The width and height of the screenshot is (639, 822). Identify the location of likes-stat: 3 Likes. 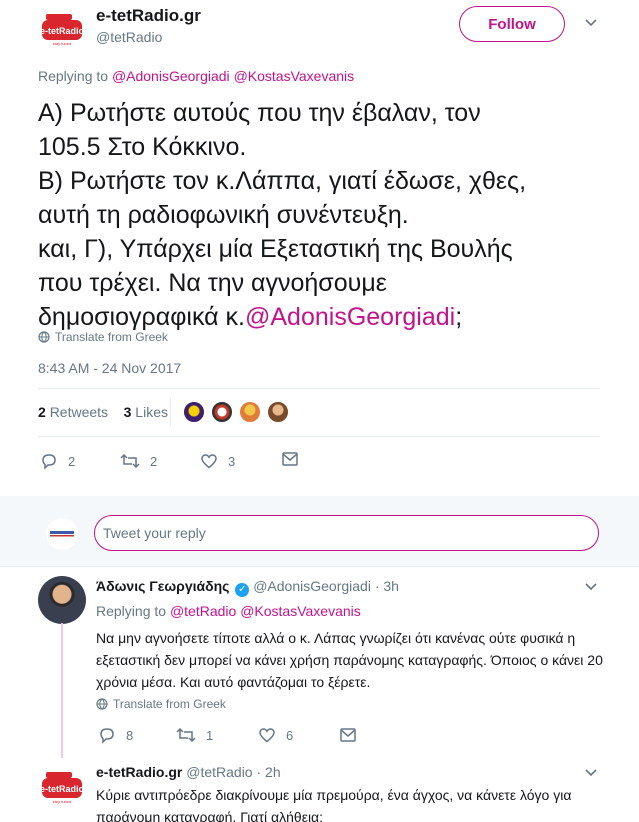
(146, 412).